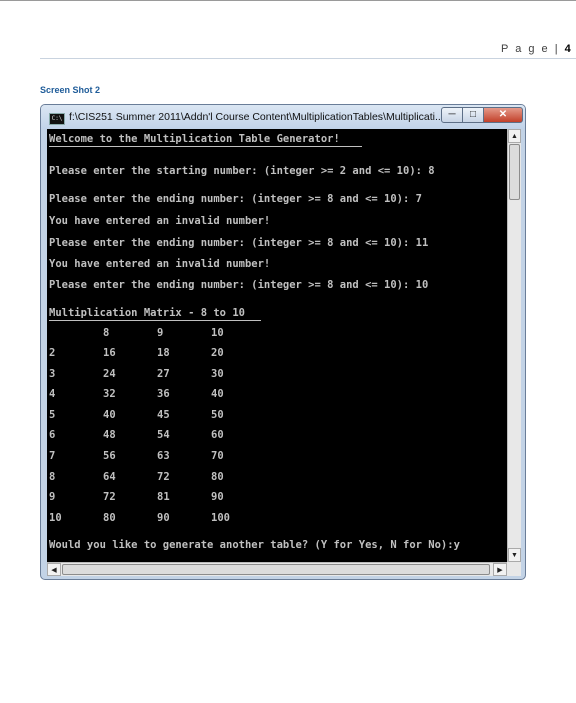 This screenshot has height=703, width=576. I want to click on close-button: ✕, so click(503, 115).